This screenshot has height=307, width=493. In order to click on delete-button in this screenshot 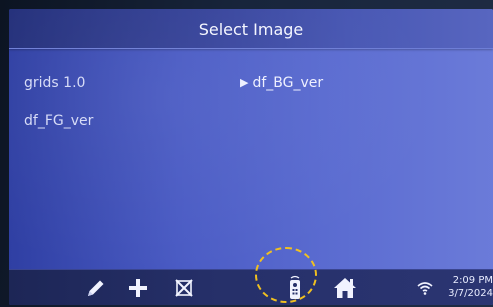, I will do `click(184, 287)`.